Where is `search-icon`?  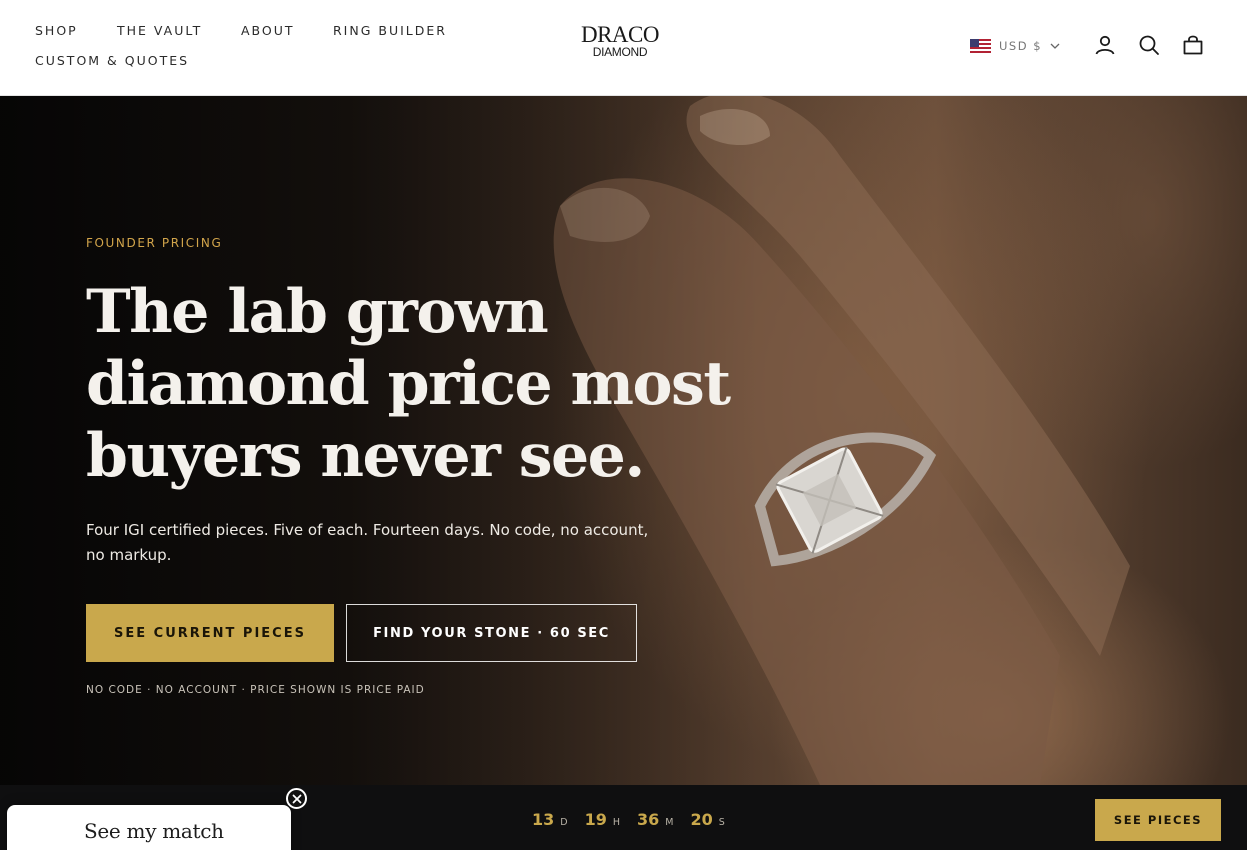
search-icon is located at coordinates (1149, 45).